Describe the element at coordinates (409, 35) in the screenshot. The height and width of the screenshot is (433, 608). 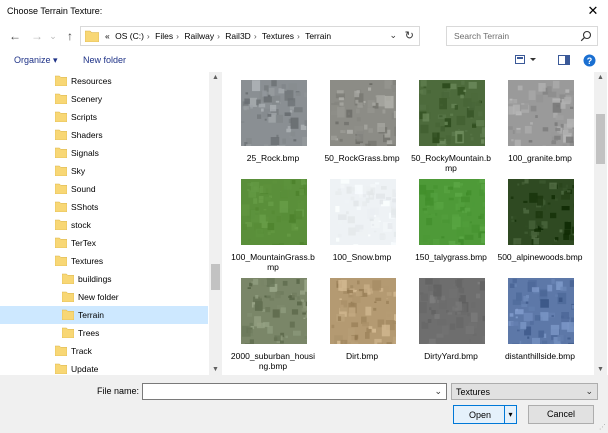
I see `refresh-button: ↻` at that location.